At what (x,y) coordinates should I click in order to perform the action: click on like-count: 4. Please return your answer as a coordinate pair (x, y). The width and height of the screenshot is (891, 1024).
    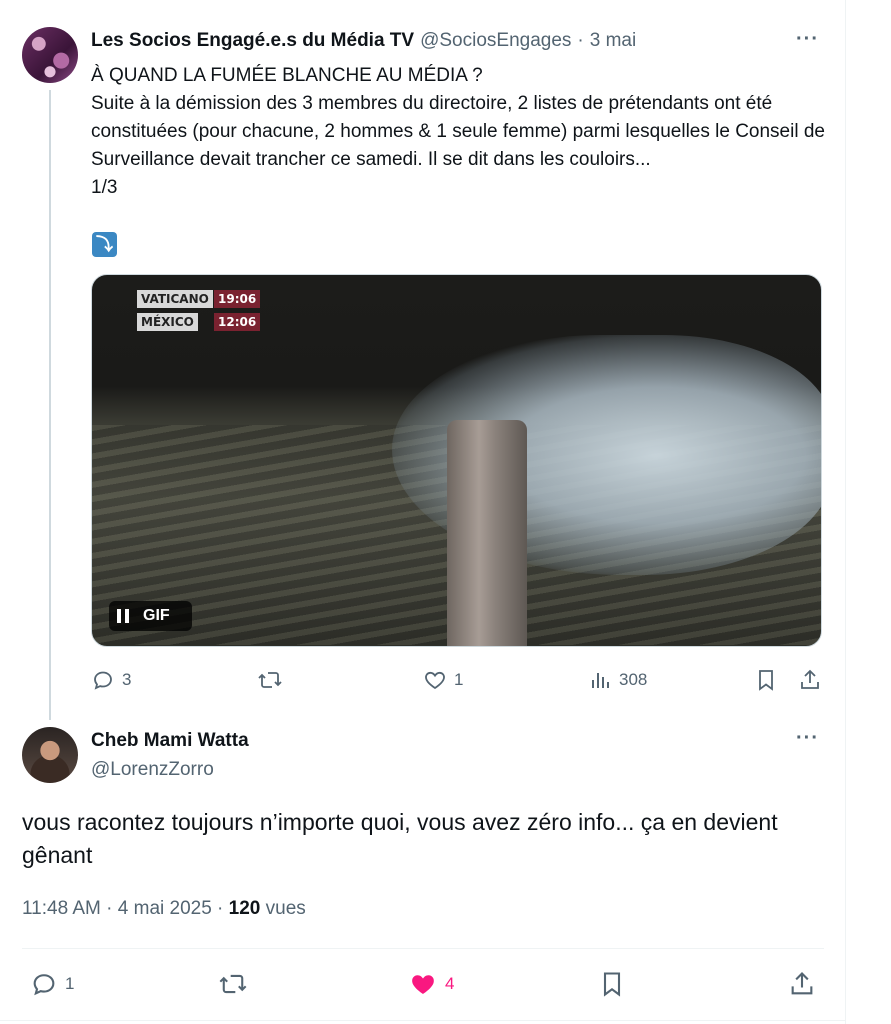
    Looking at the image, I should click on (450, 983).